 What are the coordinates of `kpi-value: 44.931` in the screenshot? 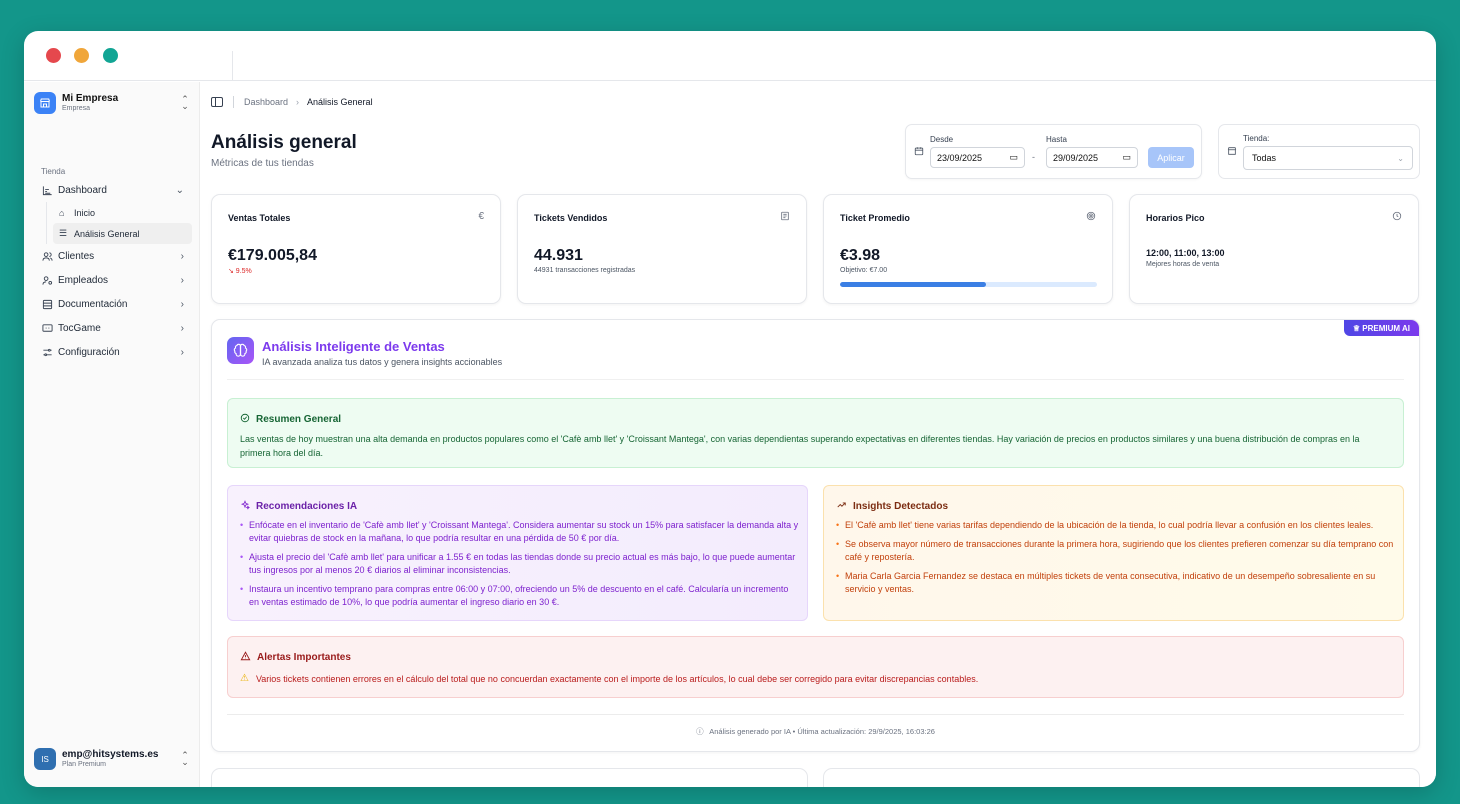 It's located at (558, 255).